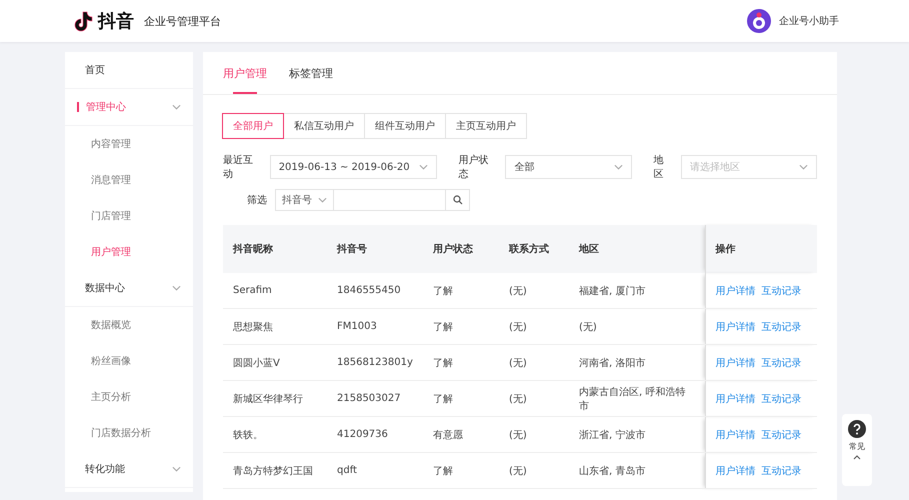  I want to click on nav-subitem: 门店管理, so click(129, 216).